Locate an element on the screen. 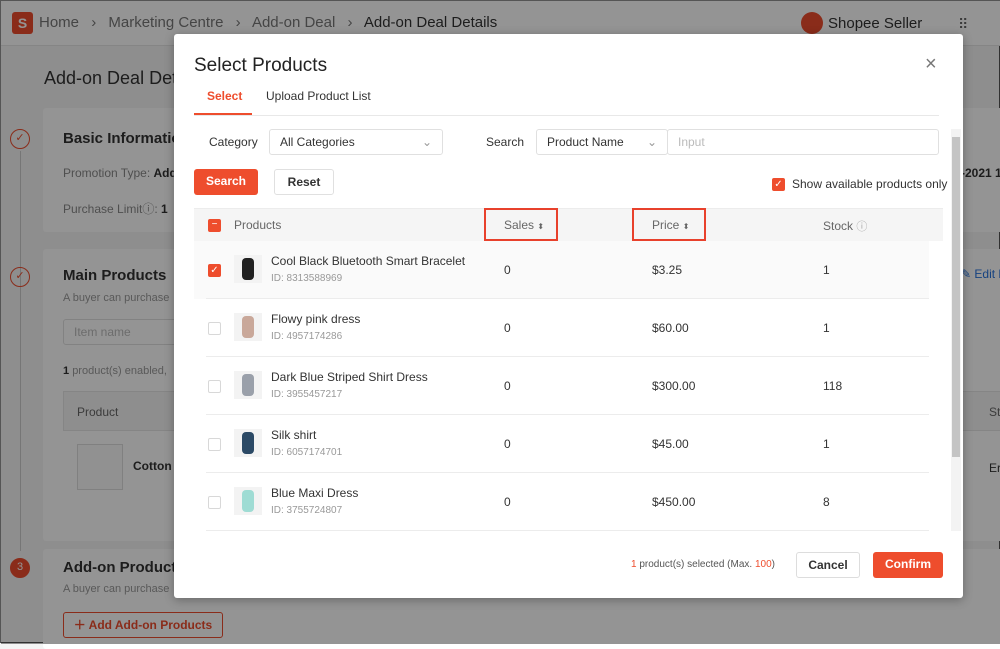  stock-label: Stock is located at coordinates (838, 226).